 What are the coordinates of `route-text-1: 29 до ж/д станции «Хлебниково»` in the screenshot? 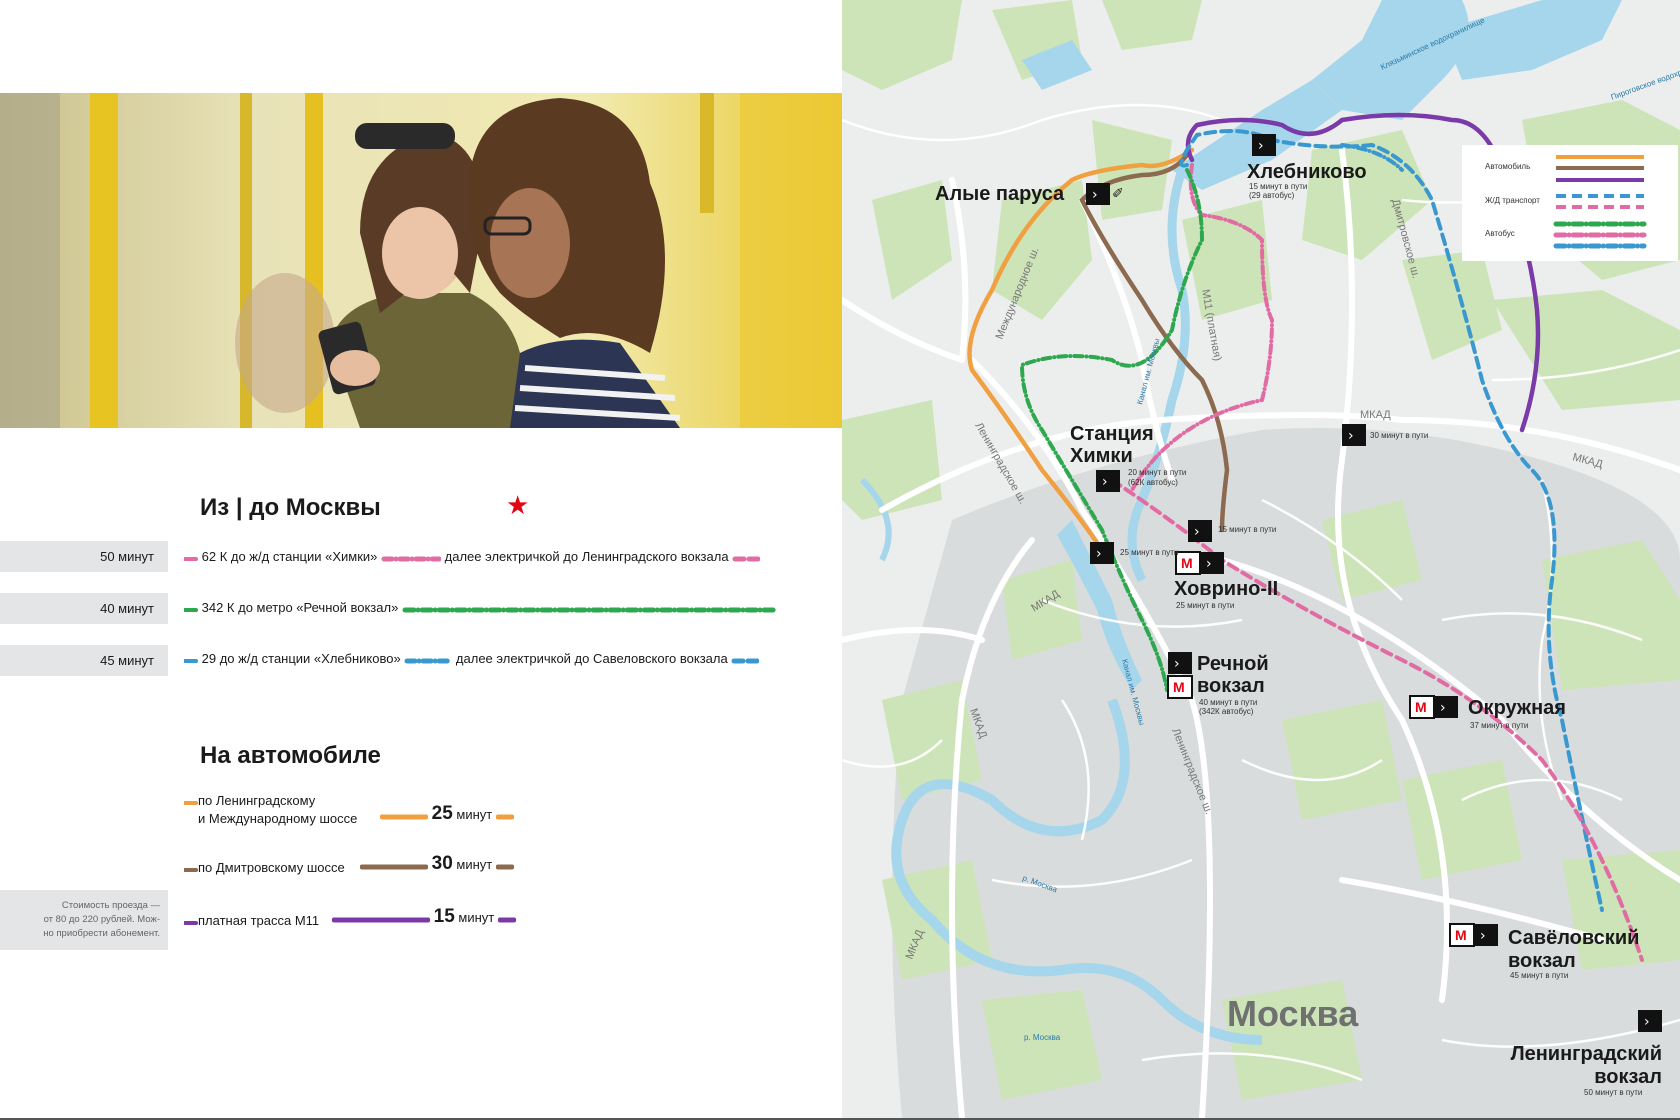 It's located at (301, 658).